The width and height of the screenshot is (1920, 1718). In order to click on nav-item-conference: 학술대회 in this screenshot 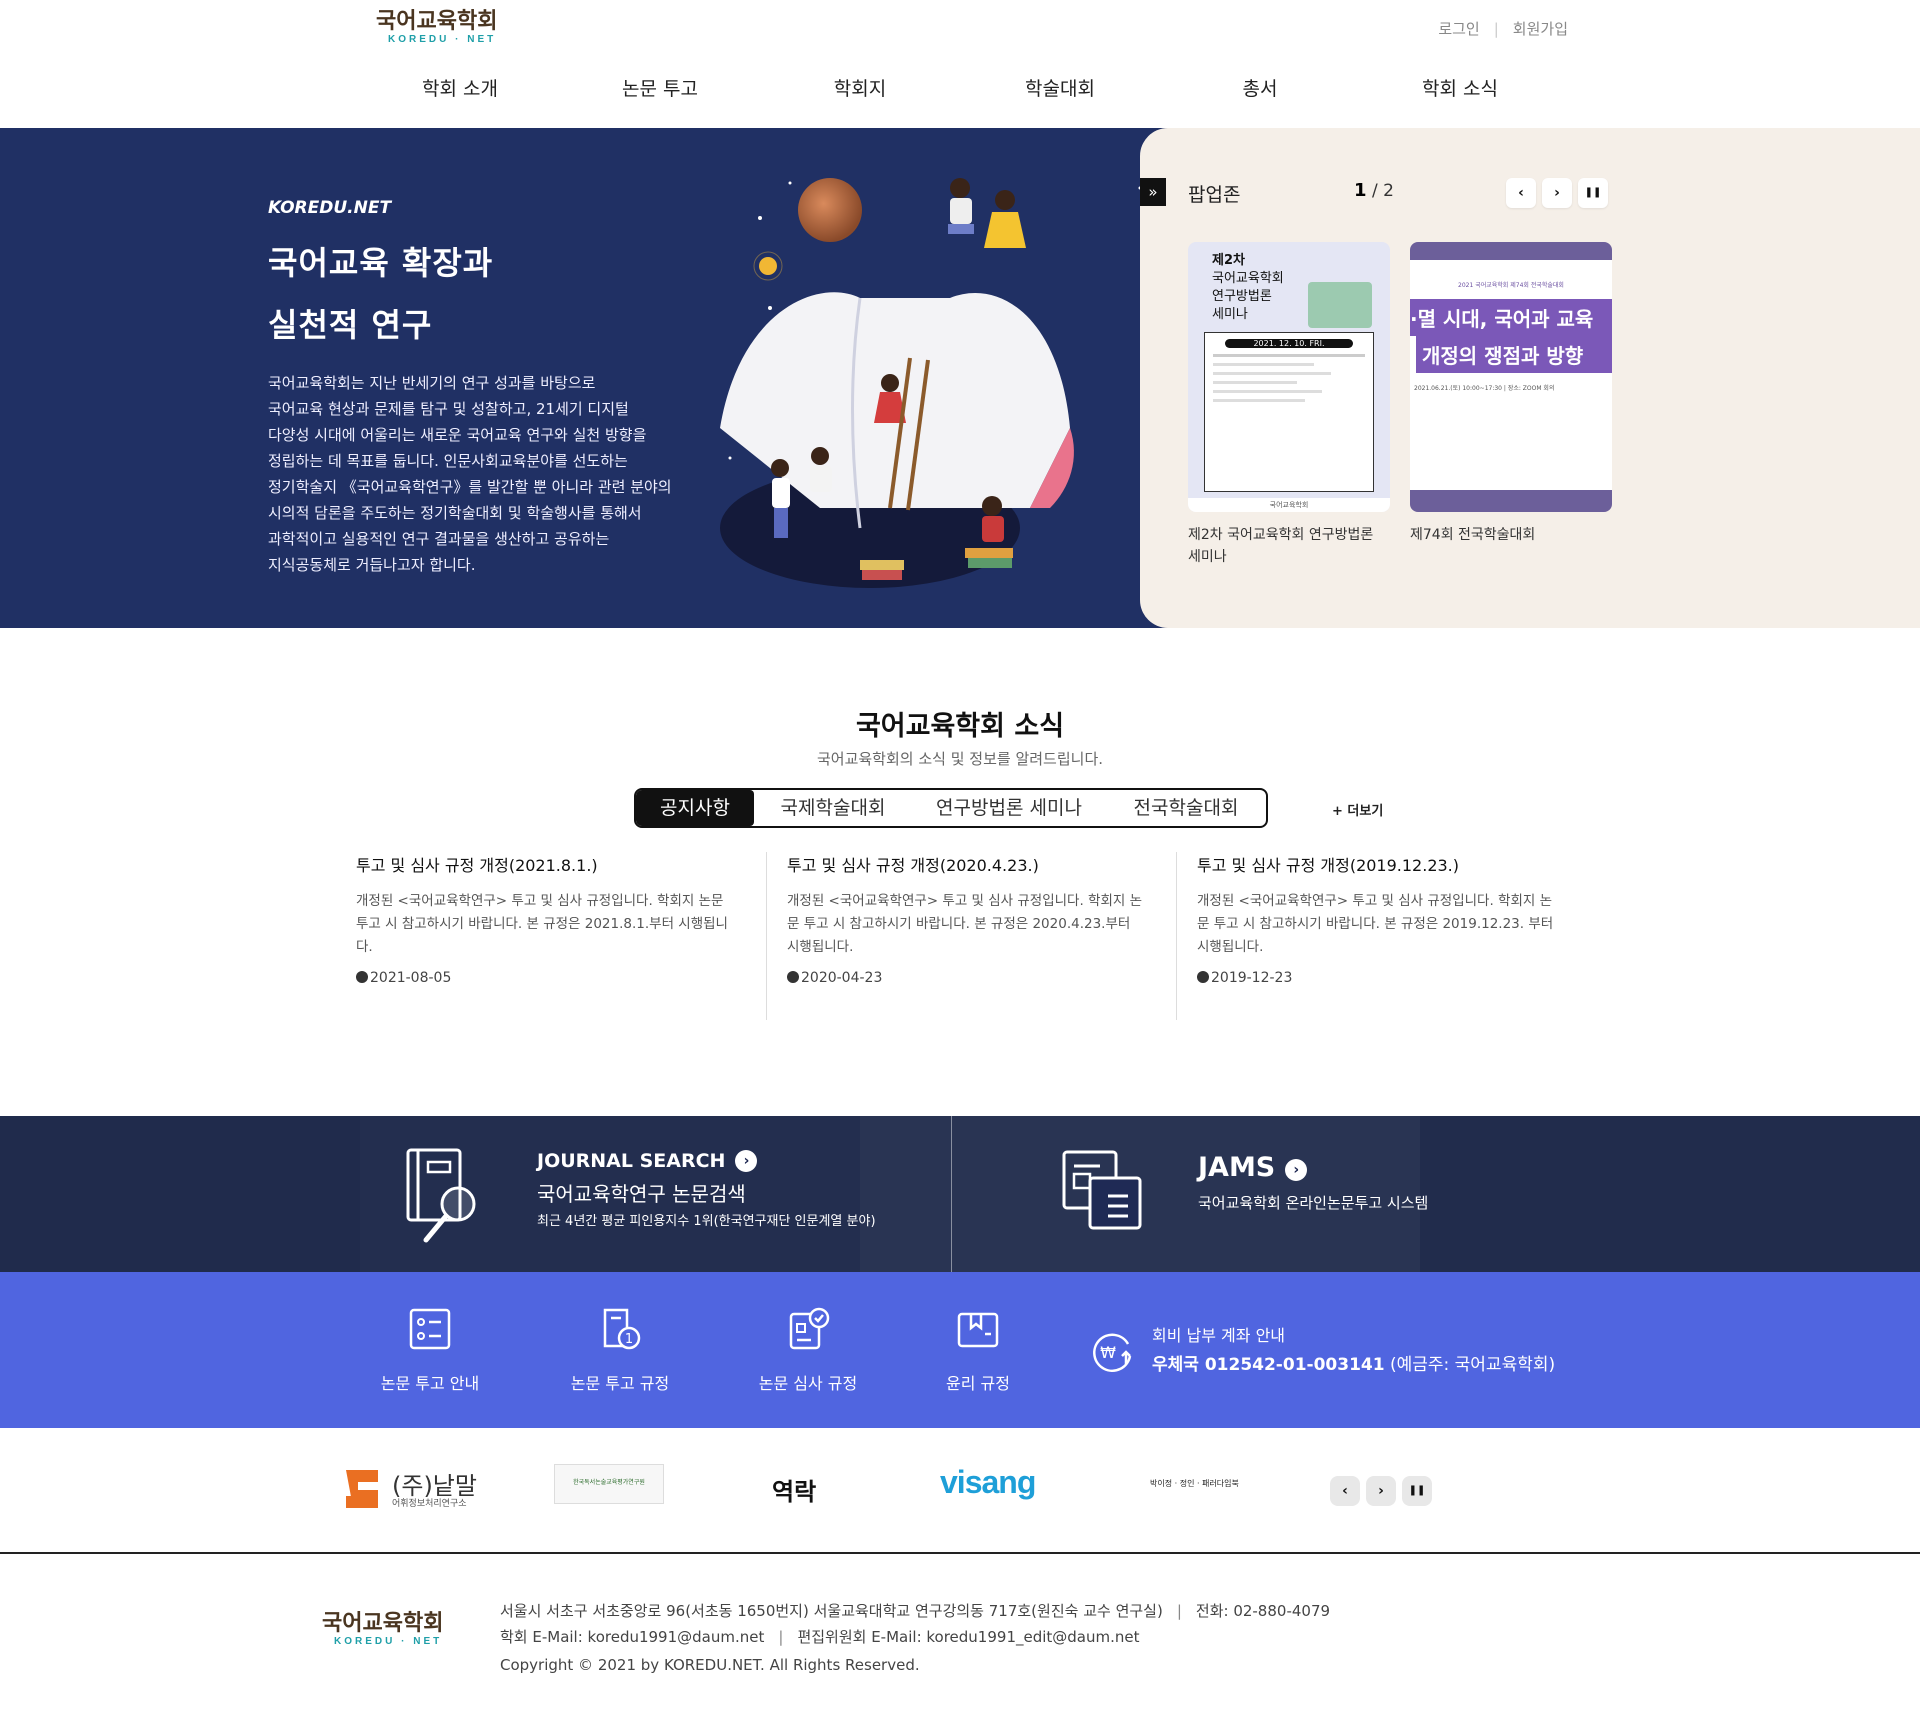, I will do `click(1060, 89)`.